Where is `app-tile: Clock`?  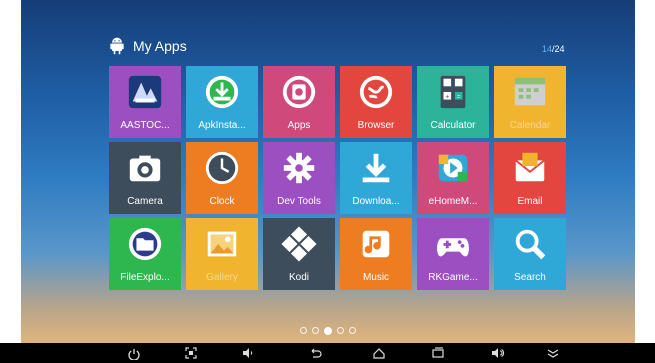
app-tile: Clock is located at coordinates (222, 178).